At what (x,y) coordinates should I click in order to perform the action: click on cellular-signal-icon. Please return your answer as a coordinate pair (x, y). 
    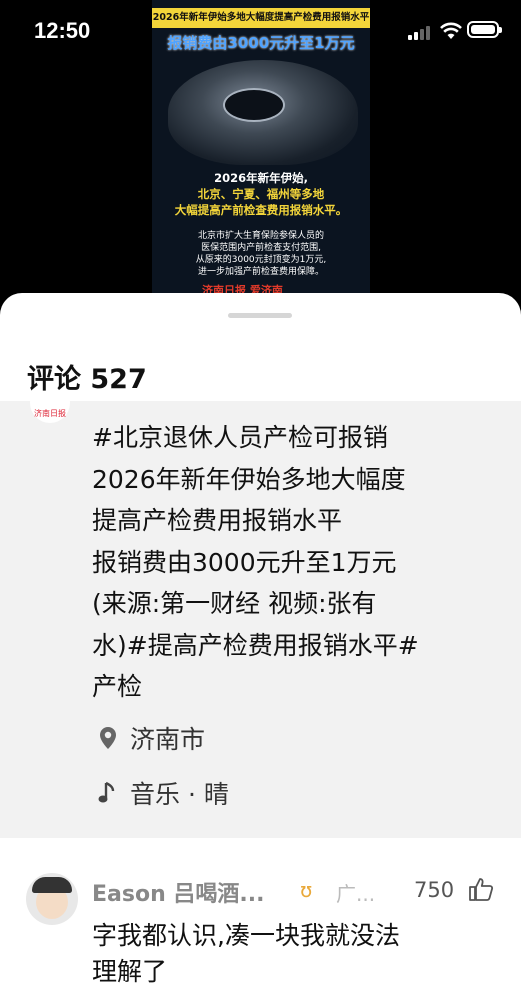
    Looking at the image, I should click on (421, 32).